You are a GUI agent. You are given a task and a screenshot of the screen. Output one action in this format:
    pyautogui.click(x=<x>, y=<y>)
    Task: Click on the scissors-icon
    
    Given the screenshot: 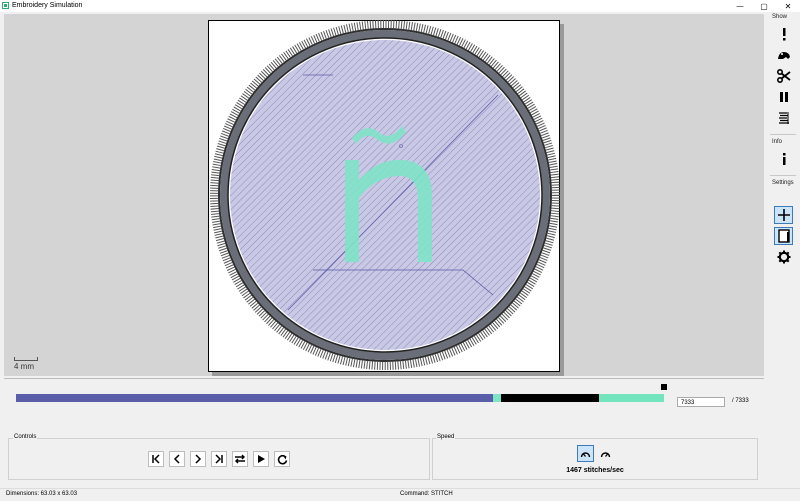 What is the action you would take?
    pyautogui.click(x=783, y=76)
    